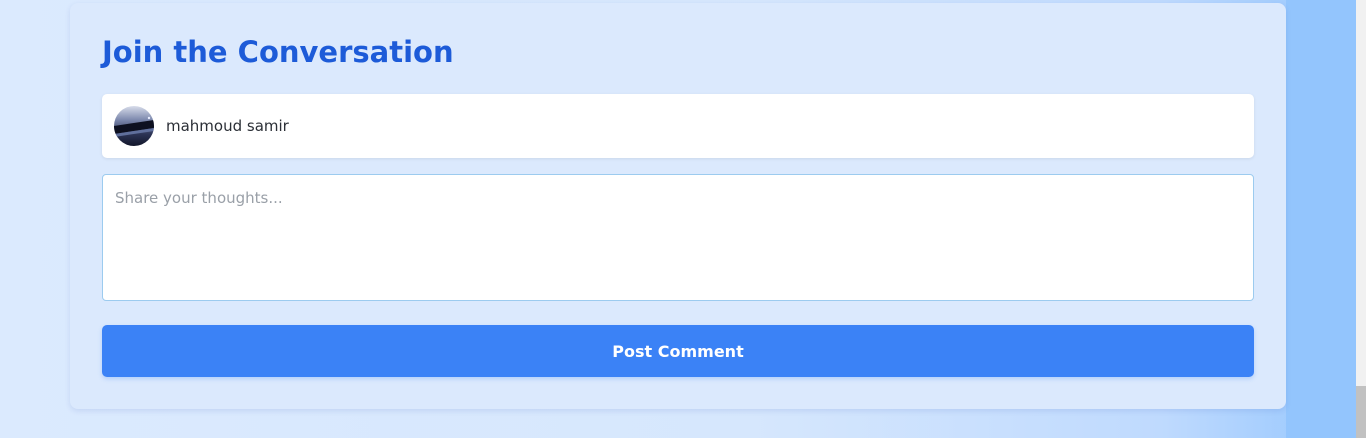 This screenshot has width=1366, height=438. I want to click on page-scrollbar, so click(1361, 219).